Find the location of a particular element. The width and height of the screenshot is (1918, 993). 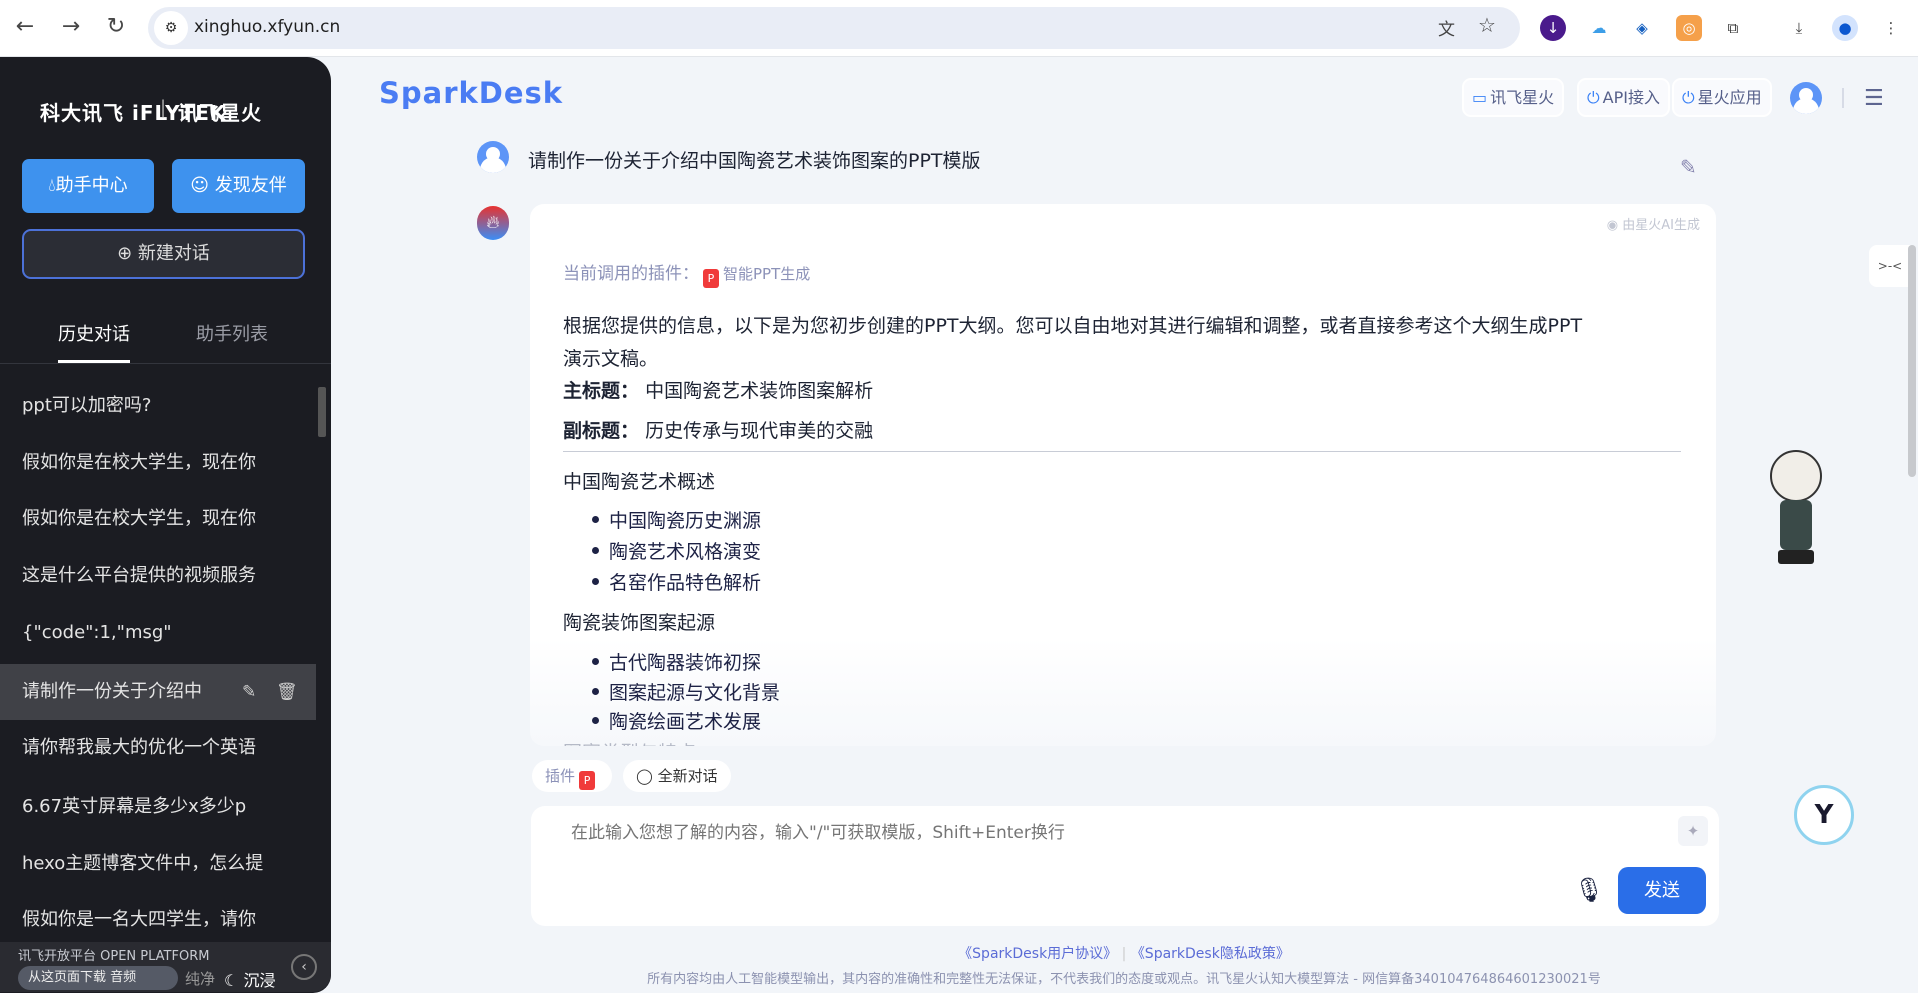

microphone-icon: 🎙︎ is located at coordinates (1589, 890).